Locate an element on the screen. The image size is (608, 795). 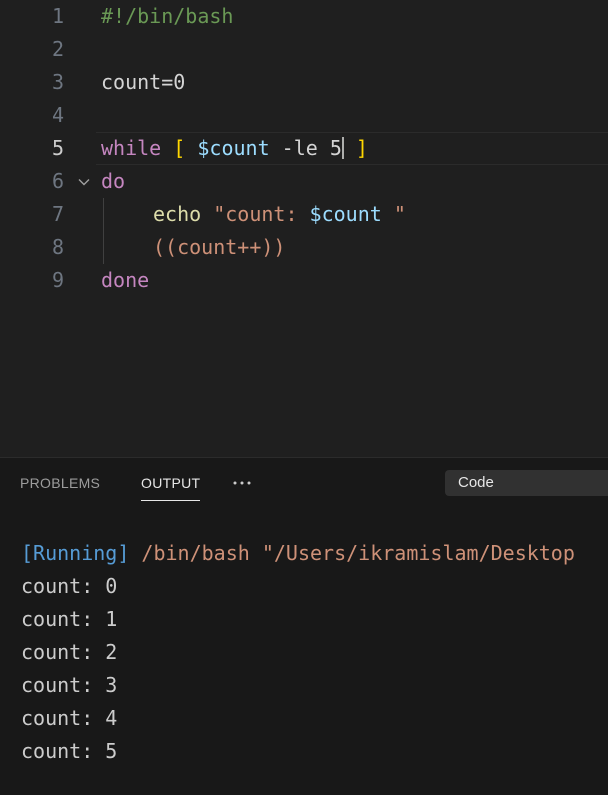
arith-expression: count++ is located at coordinates (219, 247).